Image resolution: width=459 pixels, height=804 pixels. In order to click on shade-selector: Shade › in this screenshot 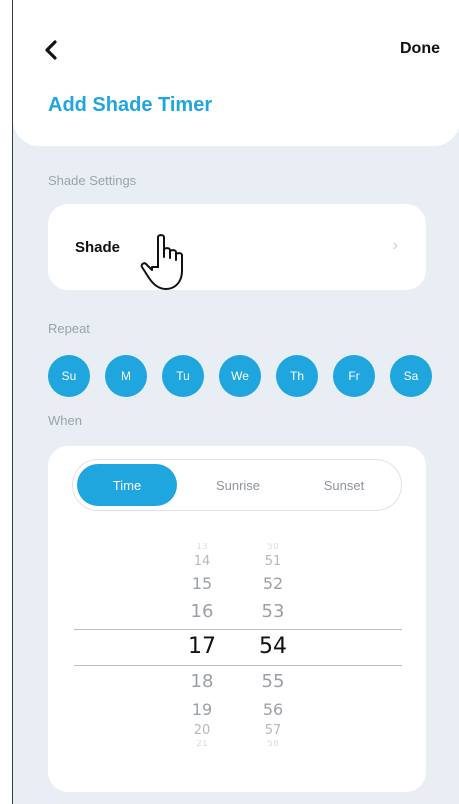, I will do `click(237, 247)`.